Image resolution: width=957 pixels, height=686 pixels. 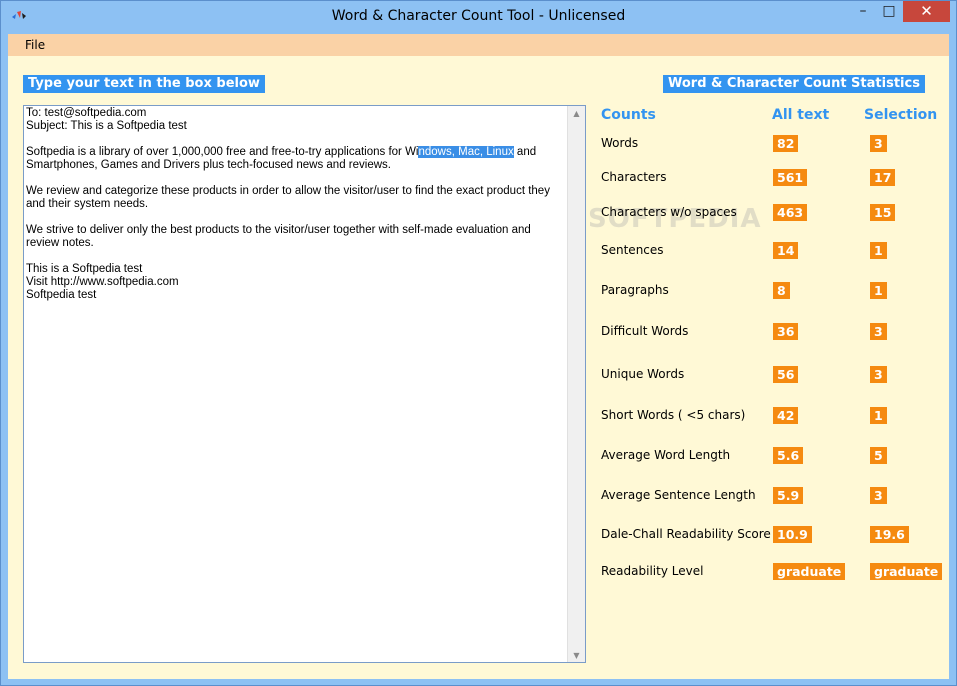 What do you see at coordinates (478, 45) in the screenshot?
I see `menu-bar: File` at bounding box center [478, 45].